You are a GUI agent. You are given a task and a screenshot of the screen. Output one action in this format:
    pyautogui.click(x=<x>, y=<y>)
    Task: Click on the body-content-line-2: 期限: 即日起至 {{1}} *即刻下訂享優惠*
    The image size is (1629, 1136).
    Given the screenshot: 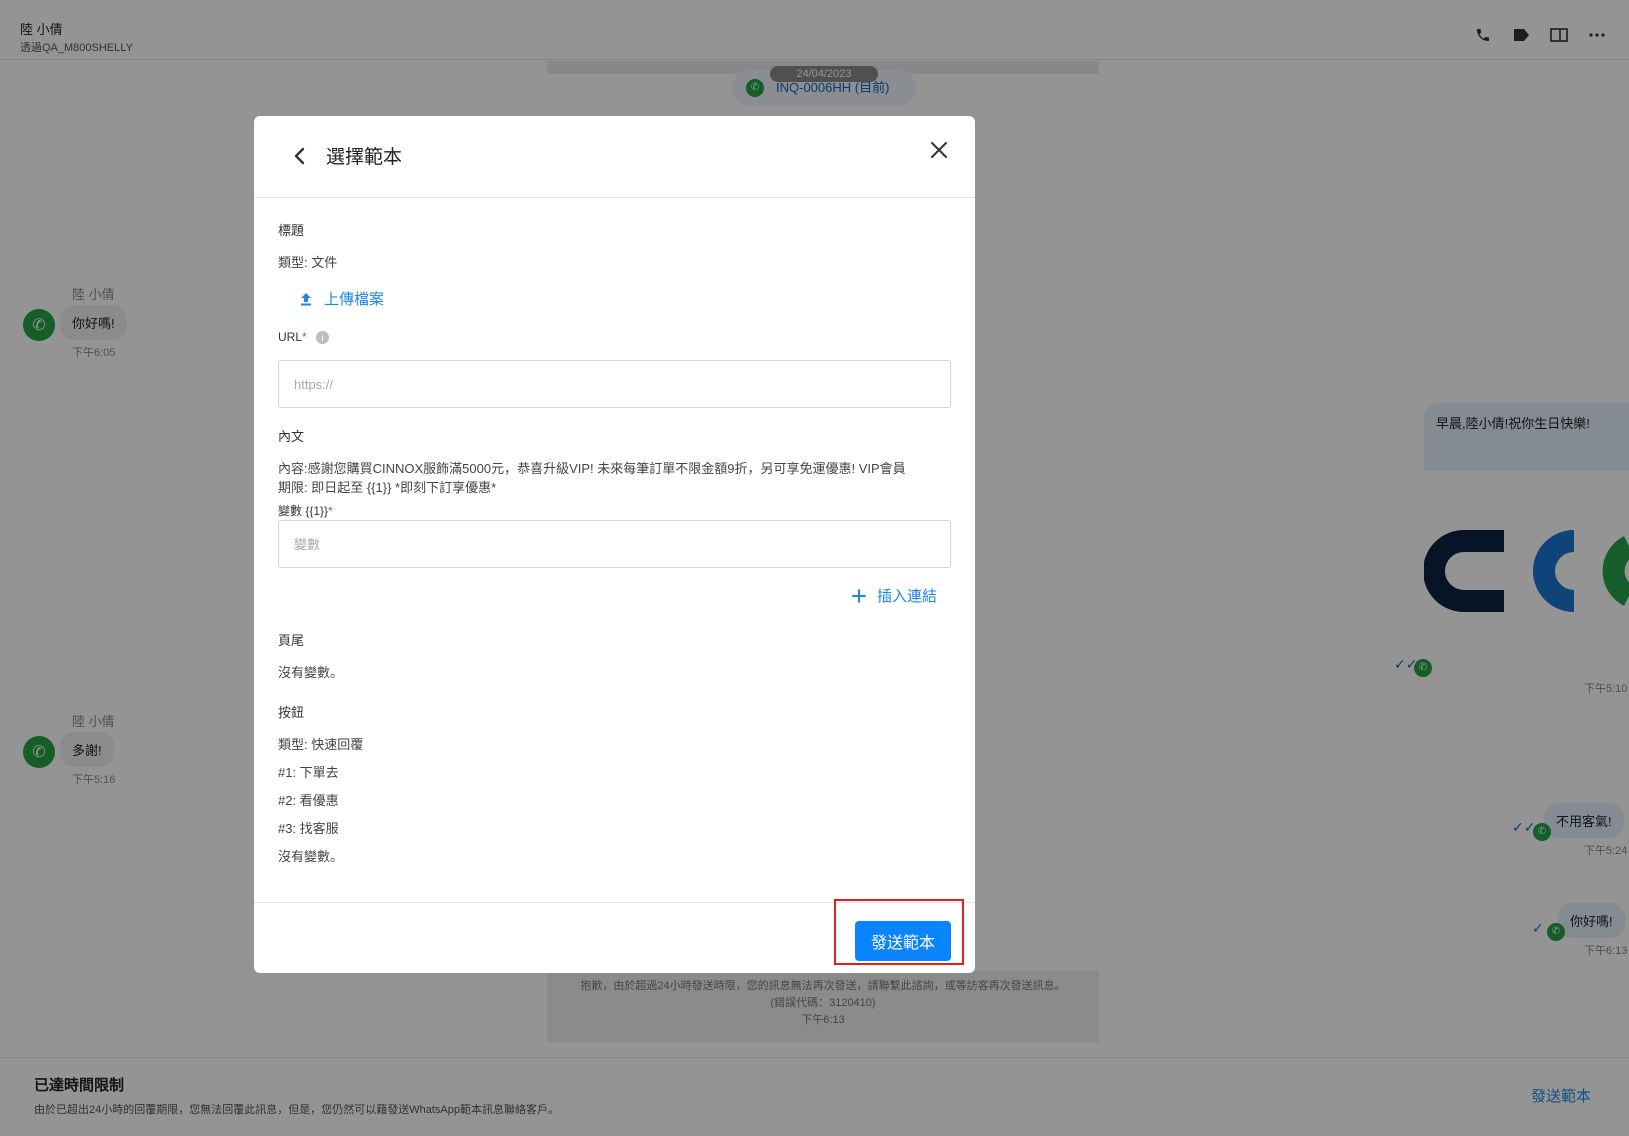 What is the action you would take?
    pyautogui.click(x=387, y=487)
    